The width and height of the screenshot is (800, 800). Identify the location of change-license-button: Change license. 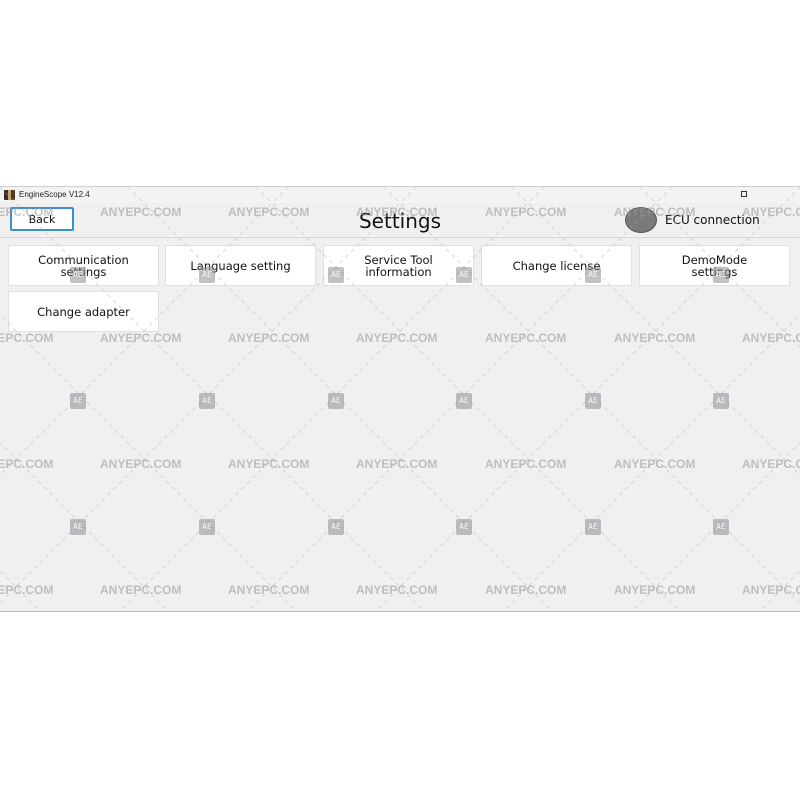
(556, 265).